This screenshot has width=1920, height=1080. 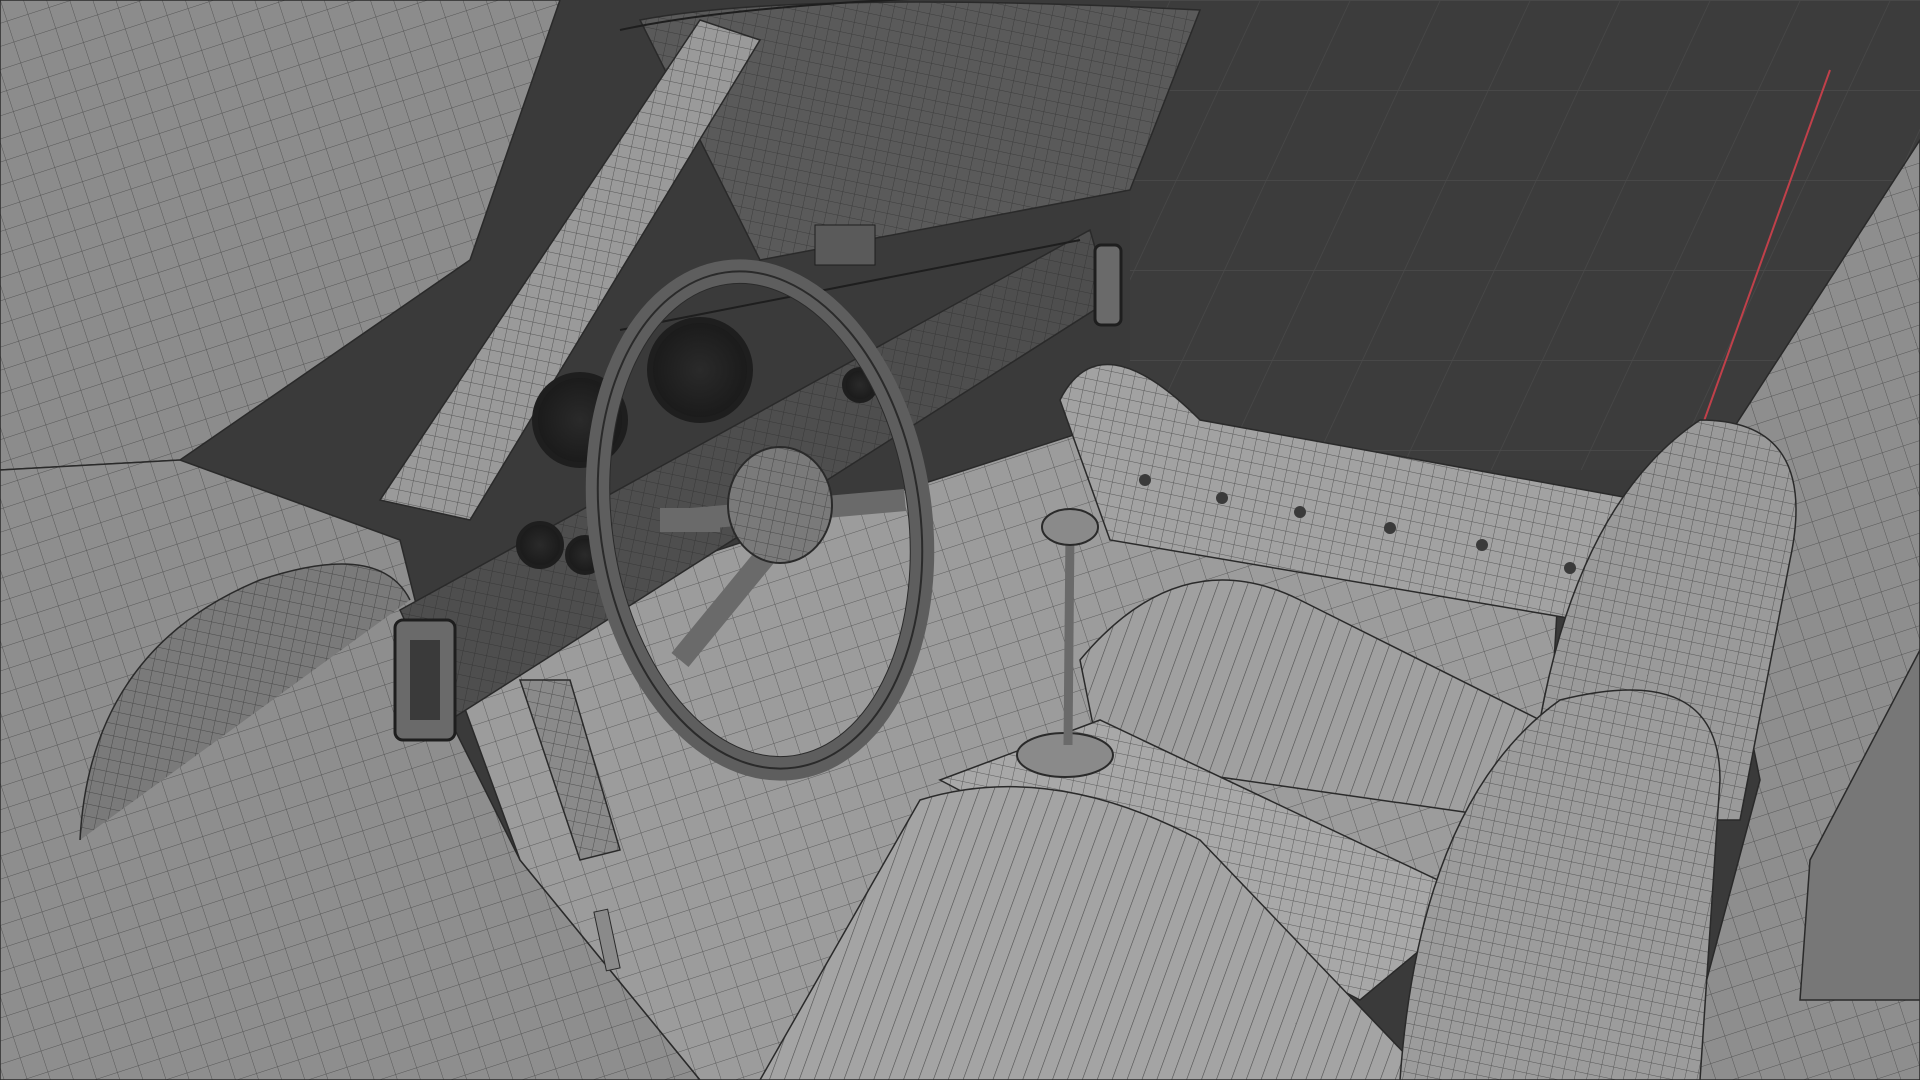 I want to click on speedometer-gauge, so click(x=700, y=370).